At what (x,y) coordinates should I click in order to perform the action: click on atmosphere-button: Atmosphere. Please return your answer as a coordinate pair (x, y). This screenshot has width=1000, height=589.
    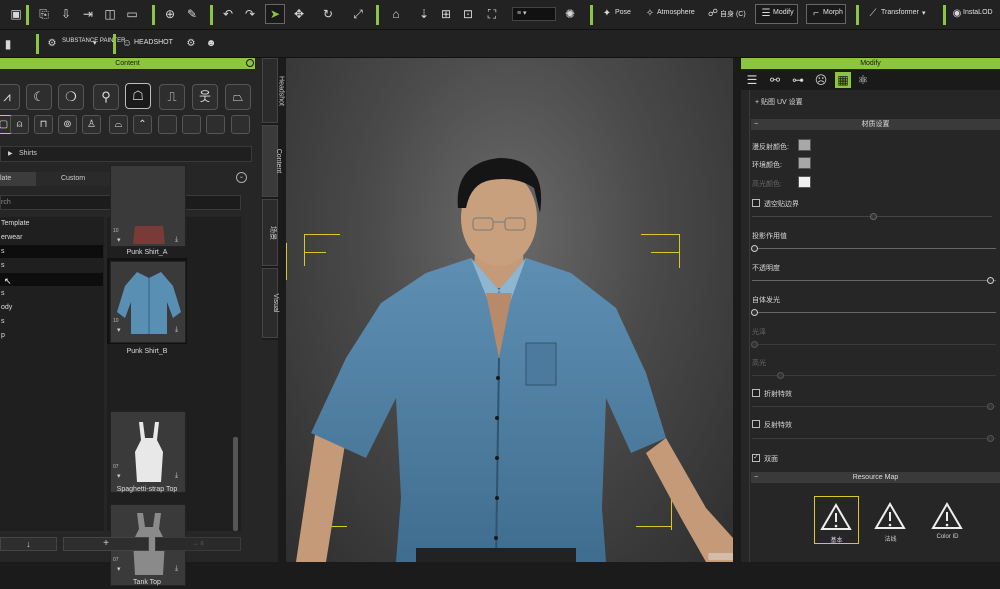
    Looking at the image, I should click on (676, 12).